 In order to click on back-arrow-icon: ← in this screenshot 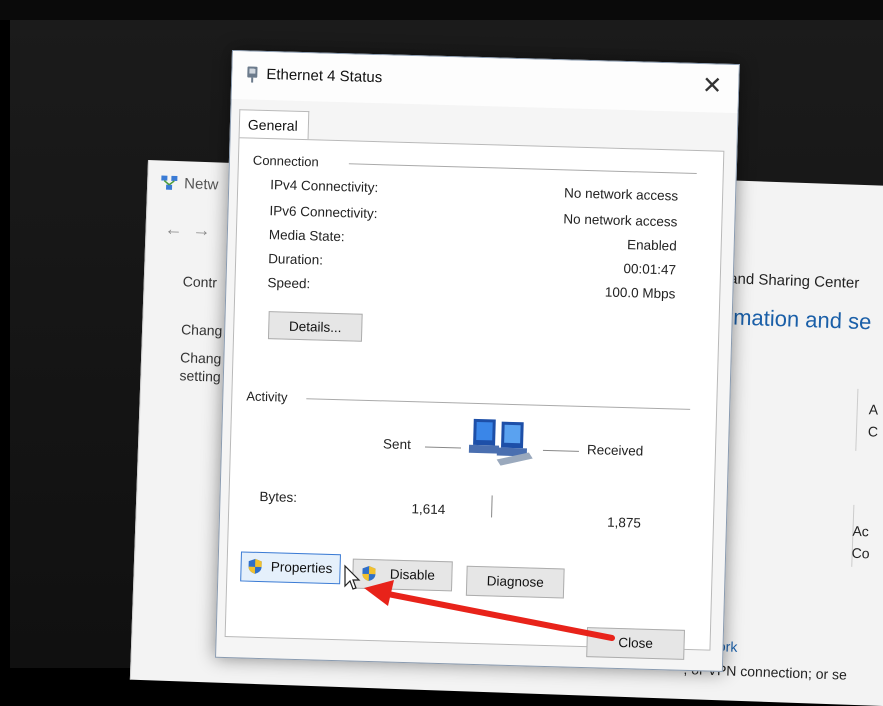, I will do `click(173, 230)`.